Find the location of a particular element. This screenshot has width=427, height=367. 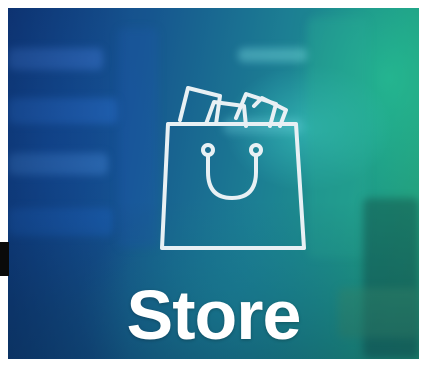

edge-marker is located at coordinates (4, 259).